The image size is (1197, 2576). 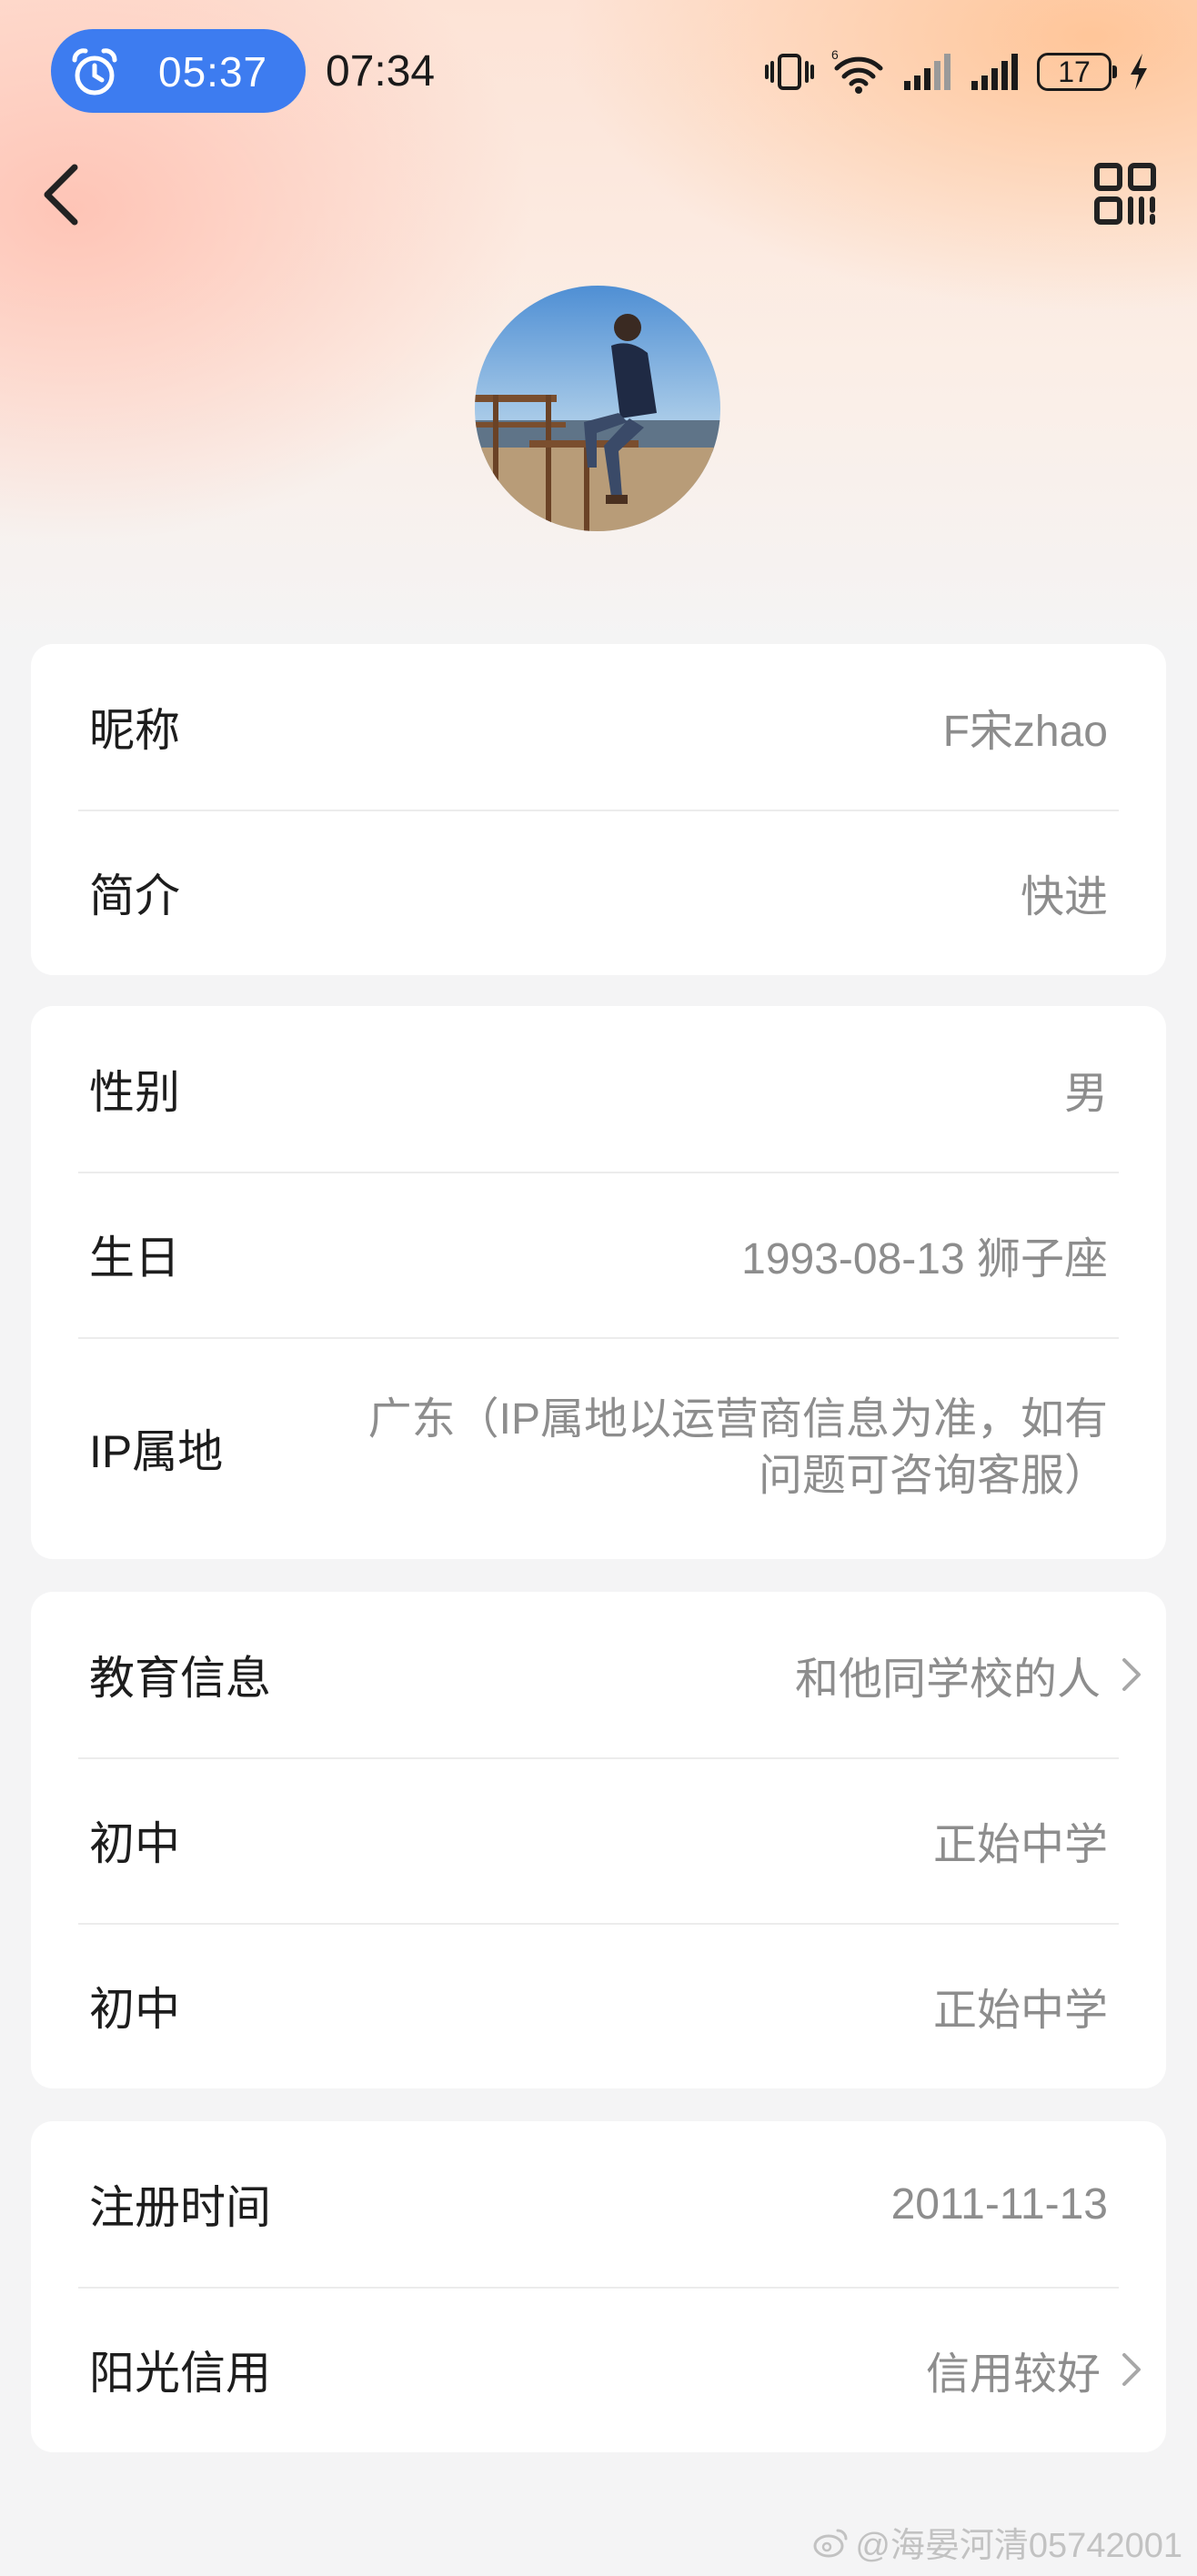 What do you see at coordinates (134, 730) in the screenshot?
I see `nickname-label: 昵称` at bounding box center [134, 730].